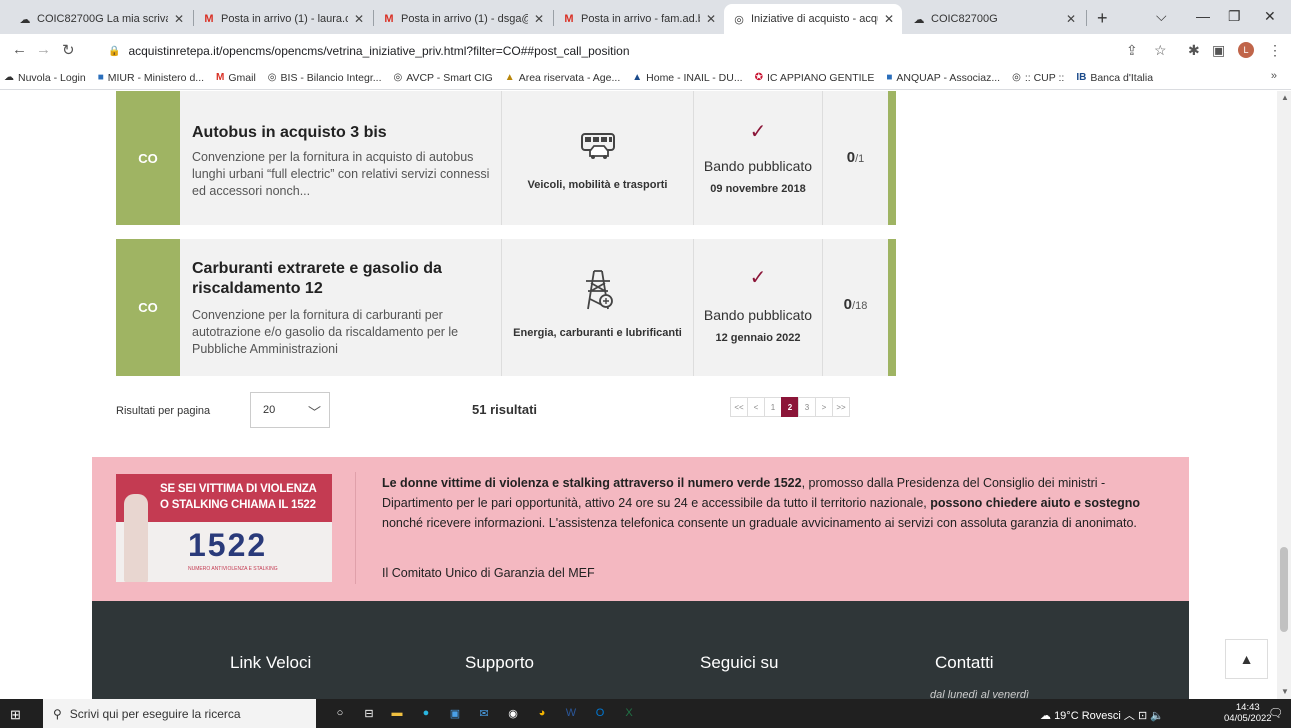  Describe the element at coordinates (1161, 16) in the screenshot. I see `tab-search-icon: ⌵` at that location.